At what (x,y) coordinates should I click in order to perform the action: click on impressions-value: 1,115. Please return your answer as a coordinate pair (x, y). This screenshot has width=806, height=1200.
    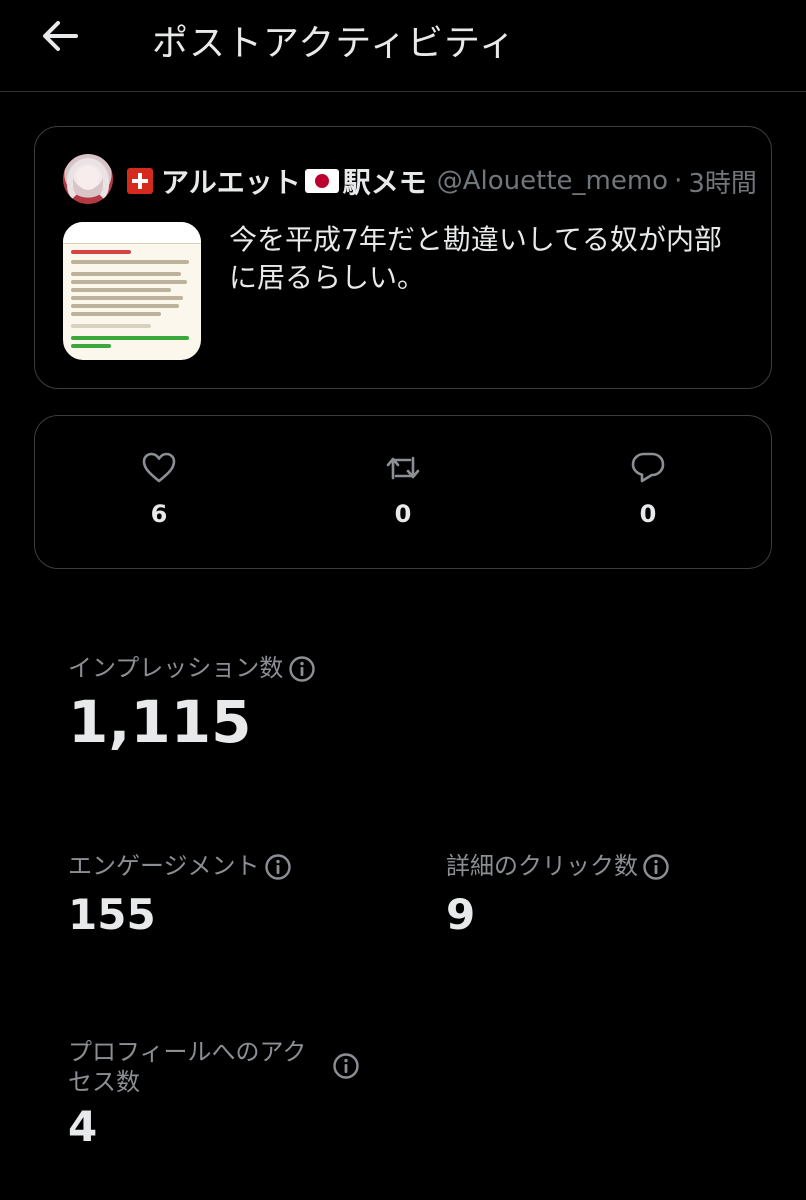
    Looking at the image, I should click on (160, 722).